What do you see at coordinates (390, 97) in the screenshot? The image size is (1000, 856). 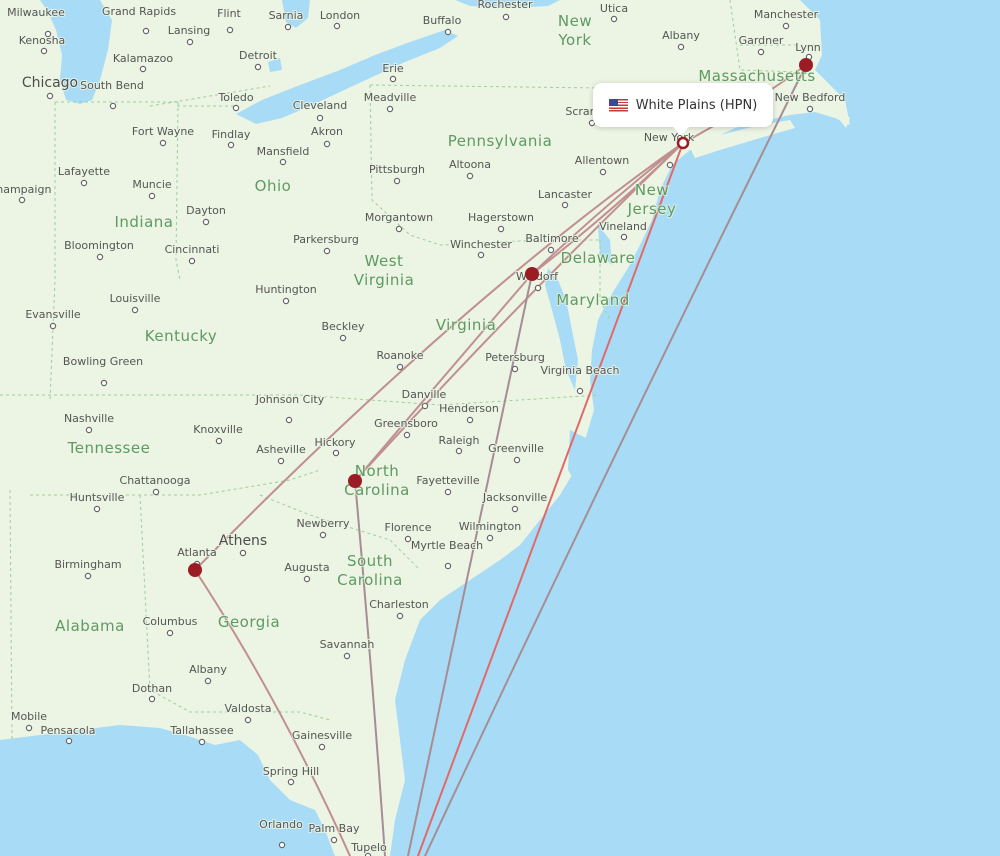 I see `city-label: Meadville` at bounding box center [390, 97].